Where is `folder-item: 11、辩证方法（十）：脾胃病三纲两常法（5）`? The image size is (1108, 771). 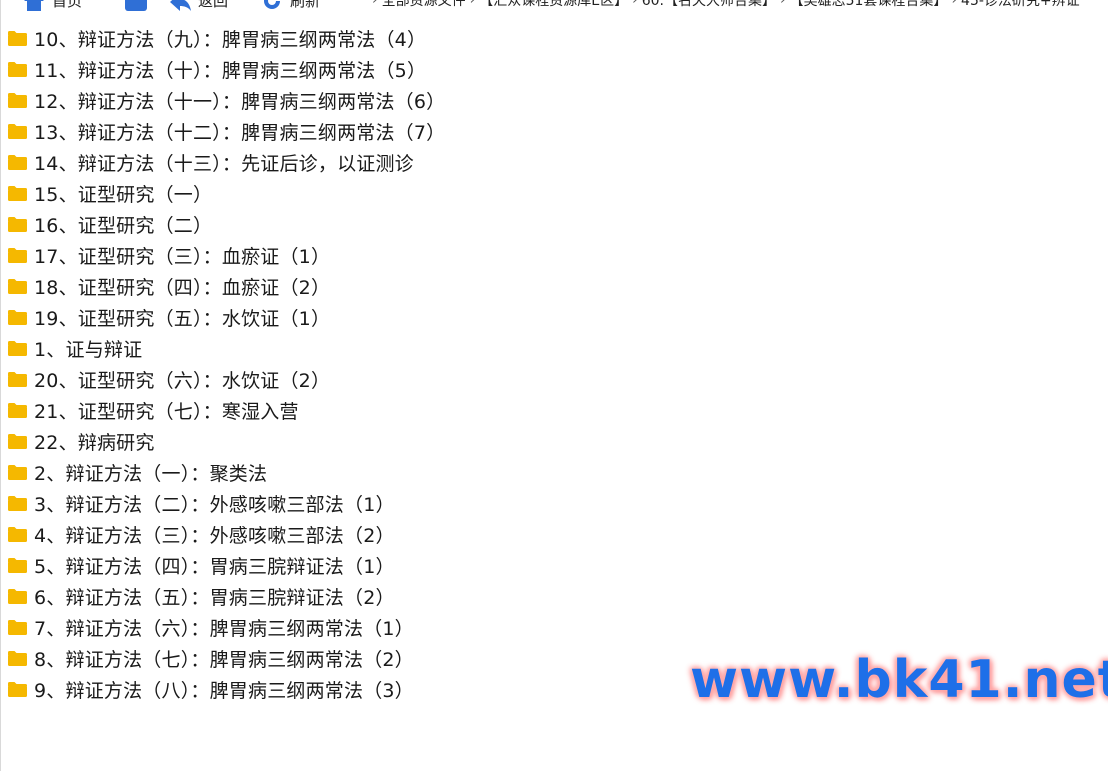
folder-item: 11、辩证方法（十）：脾胃病三纲两常法（5） is located at coordinates (330, 69).